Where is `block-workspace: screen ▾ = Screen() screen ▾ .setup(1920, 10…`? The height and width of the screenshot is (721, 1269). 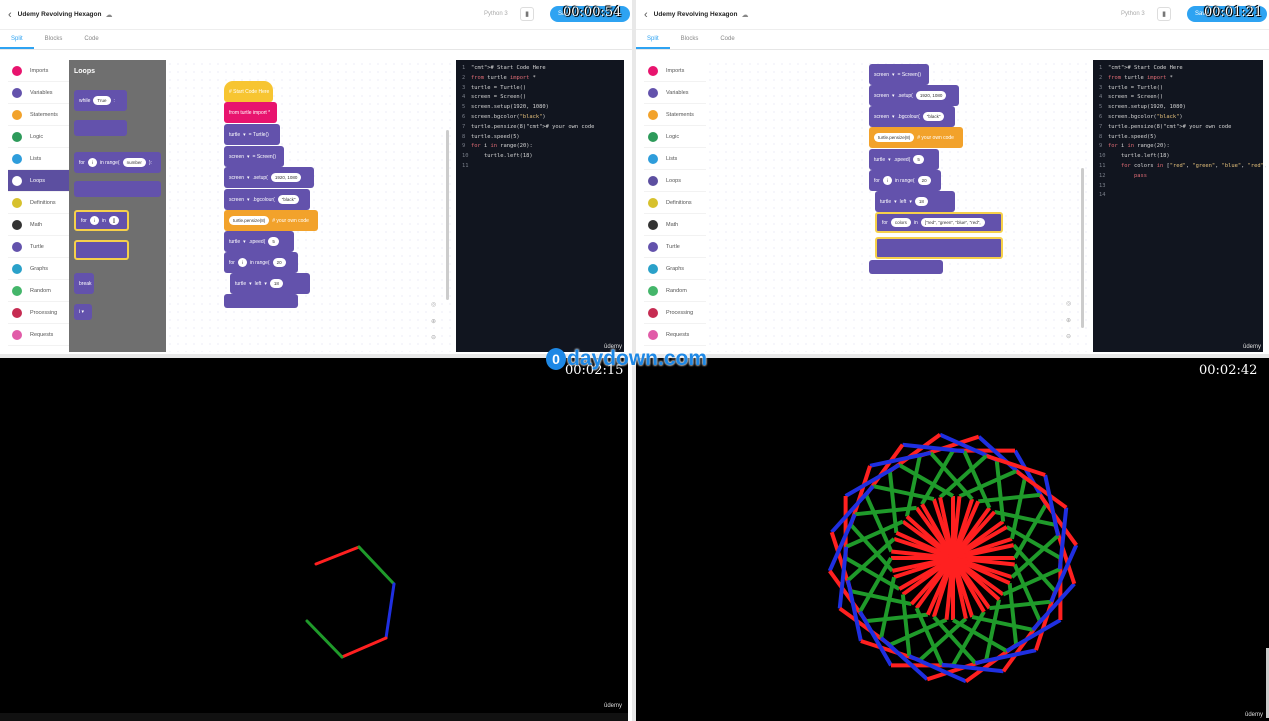 block-workspace: screen ▾ = Screen() screen ▾ .setup(1920, 10… is located at coordinates (897, 206).